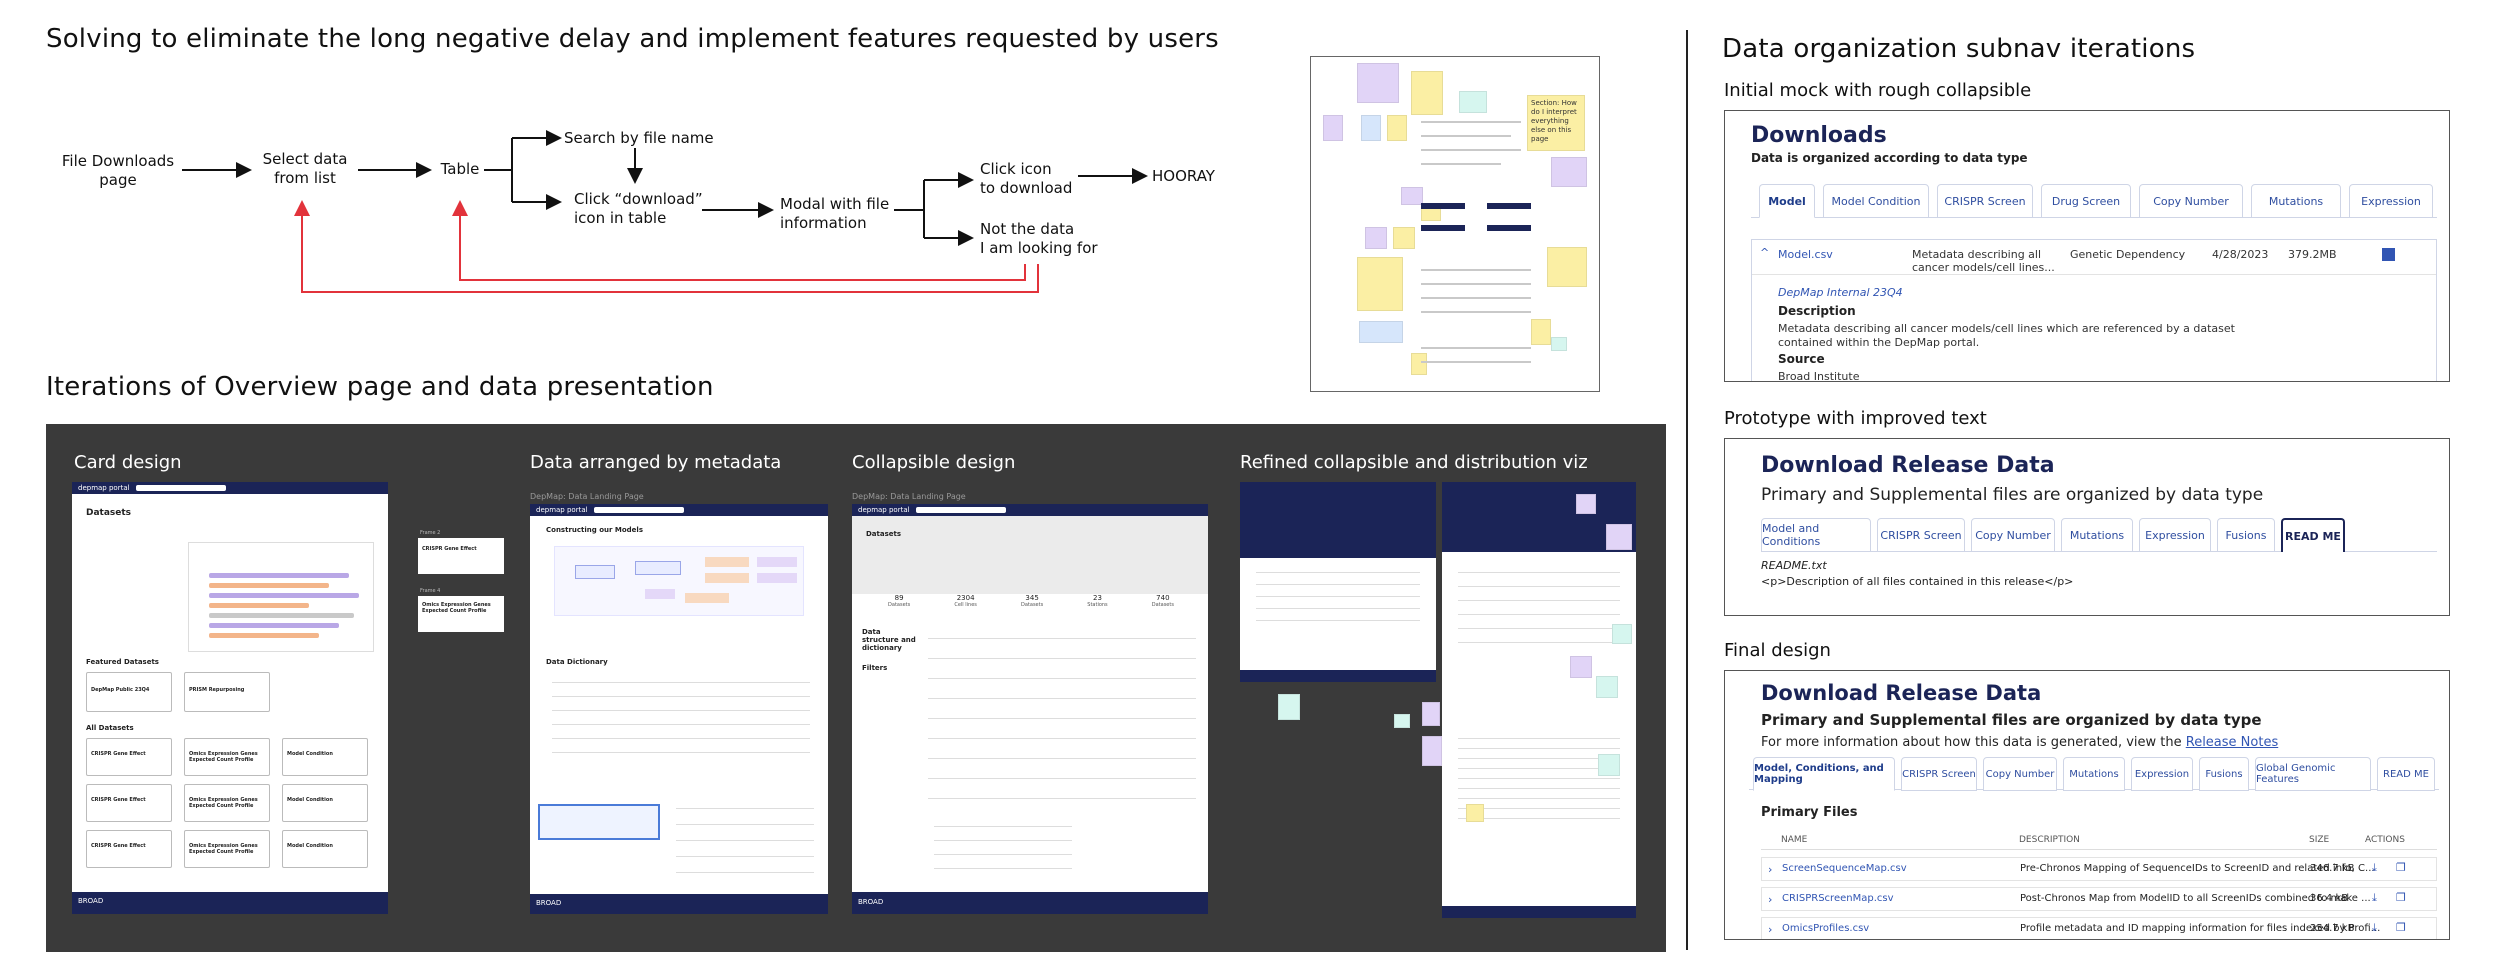 This screenshot has width=2500, height=960. What do you see at coordinates (1824, 774) in the screenshot?
I see `tab-model-conditions-mapping: Model, Conditions, and Mapping` at bounding box center [1824, 774].